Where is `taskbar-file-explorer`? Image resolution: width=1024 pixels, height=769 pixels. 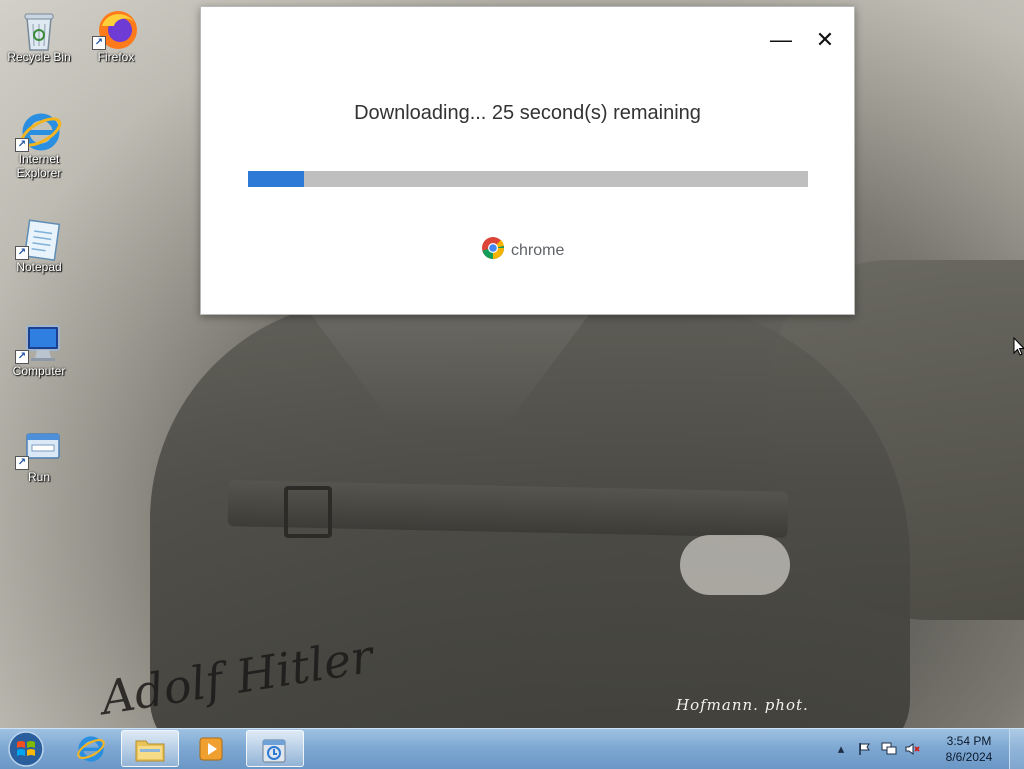 taskbar-file-explorer is located at coordinates (150, 748).